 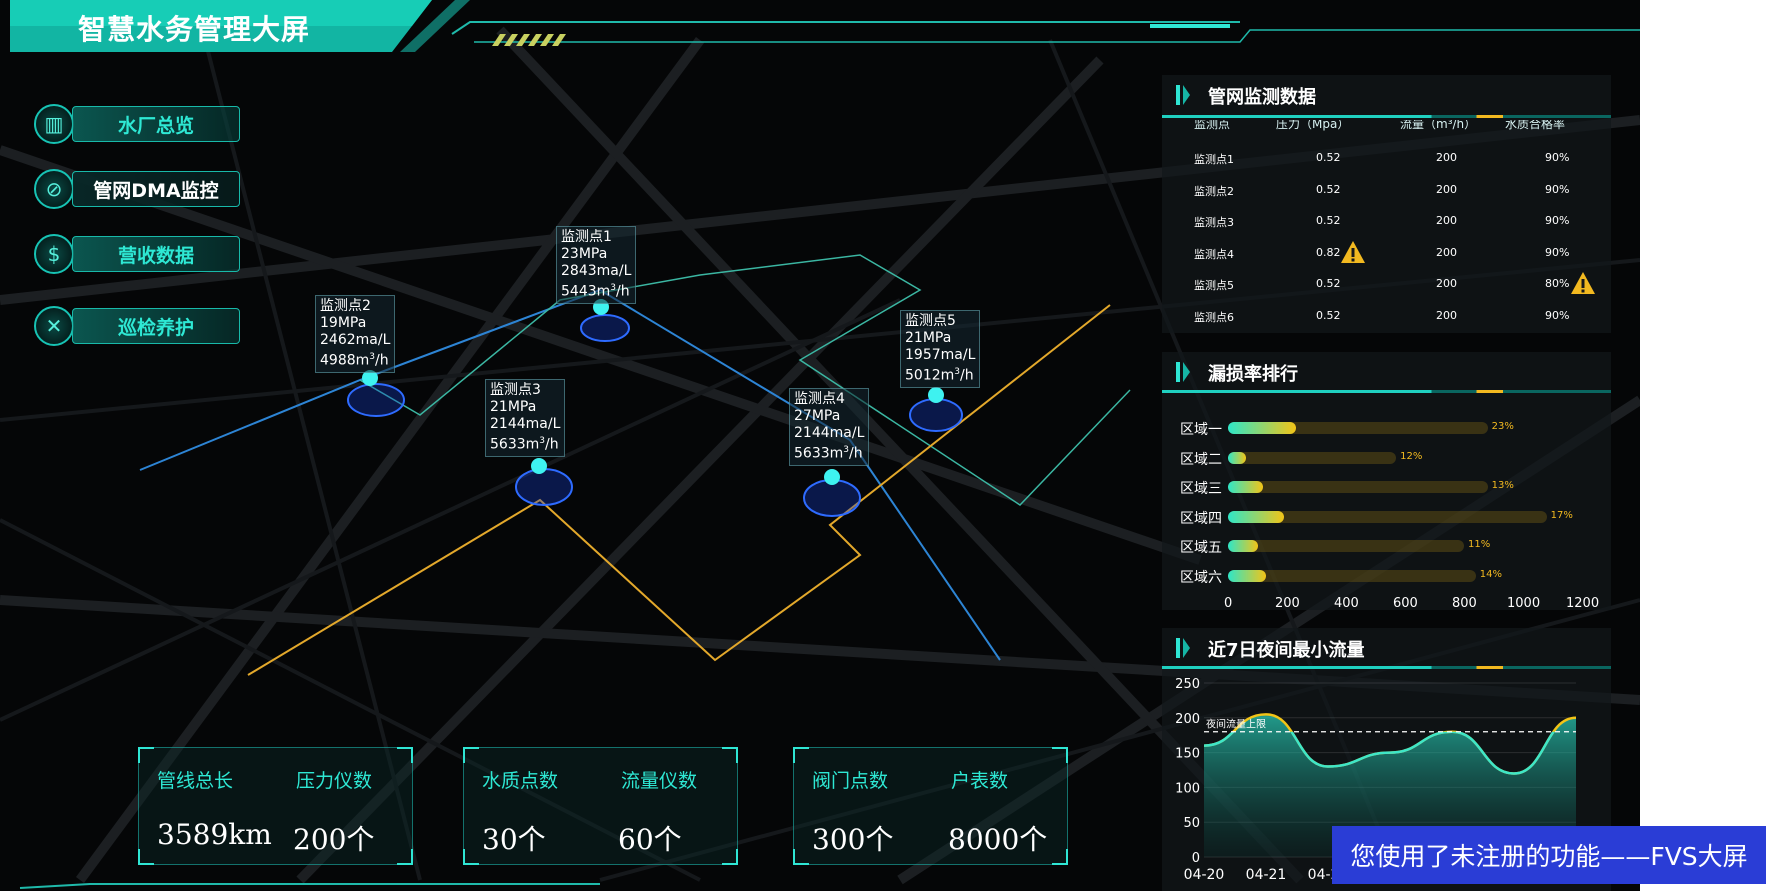 I want to click on monitor-point-label: 监测点5 21MPa 1957ma/L 5012m3/h, so click(x=940, y=349).